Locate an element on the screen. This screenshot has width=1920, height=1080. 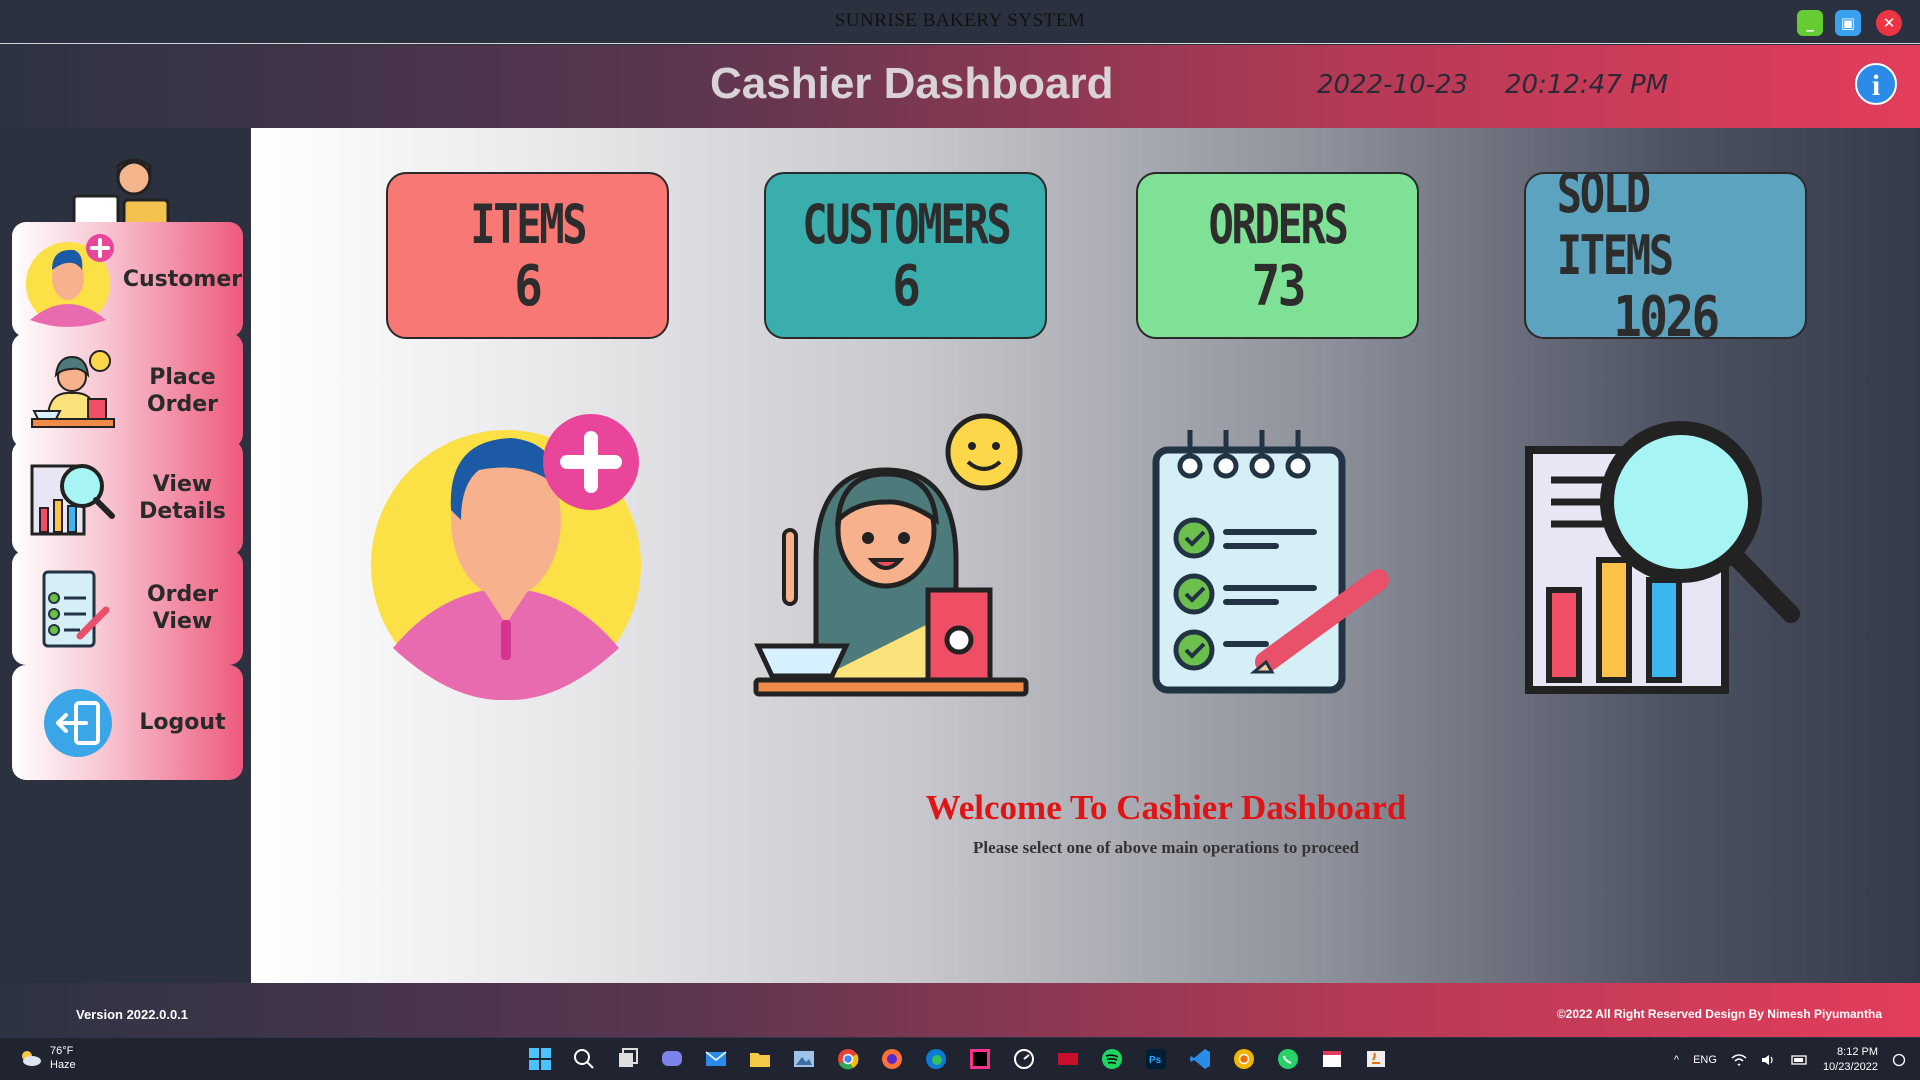
taskbar-apps: Ps is located at coordinates (958, 1059).